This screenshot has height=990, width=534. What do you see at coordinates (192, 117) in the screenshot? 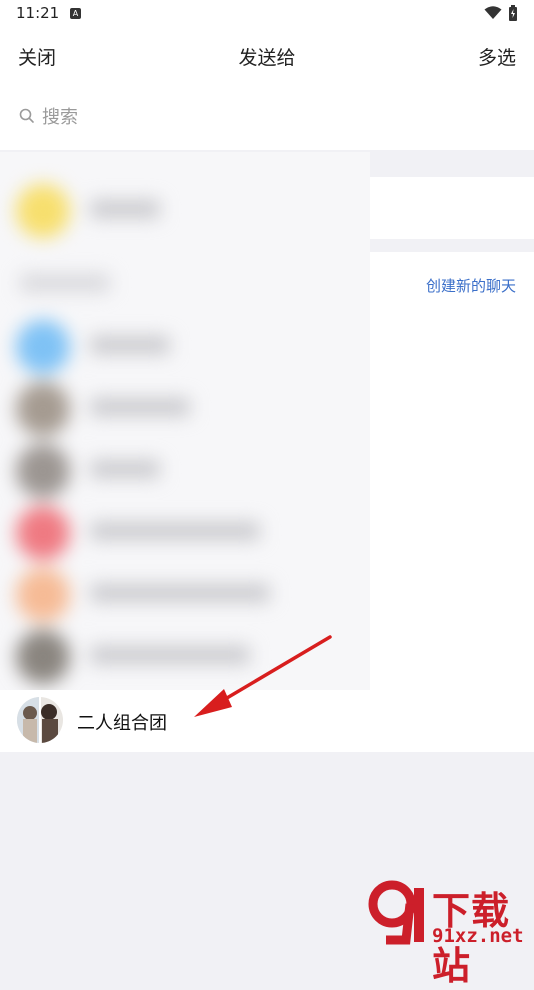
I see `search-input` at bounding box center [192, 117].